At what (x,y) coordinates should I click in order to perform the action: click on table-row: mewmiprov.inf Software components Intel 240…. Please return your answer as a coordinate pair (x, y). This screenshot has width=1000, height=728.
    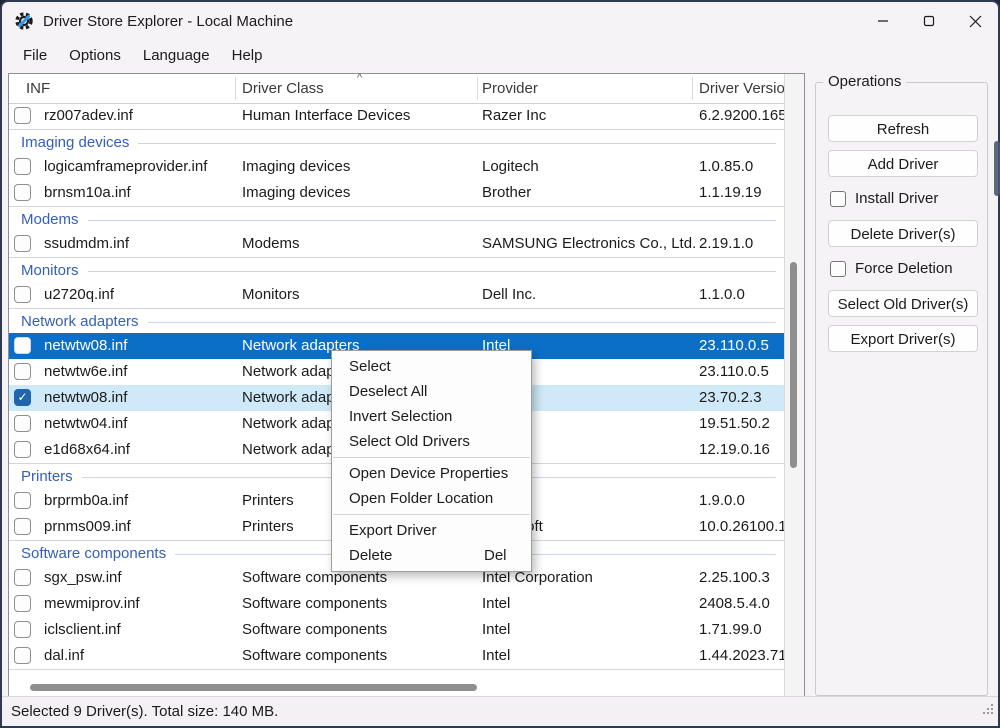
    Looking at the image, I should click on (396, 604).